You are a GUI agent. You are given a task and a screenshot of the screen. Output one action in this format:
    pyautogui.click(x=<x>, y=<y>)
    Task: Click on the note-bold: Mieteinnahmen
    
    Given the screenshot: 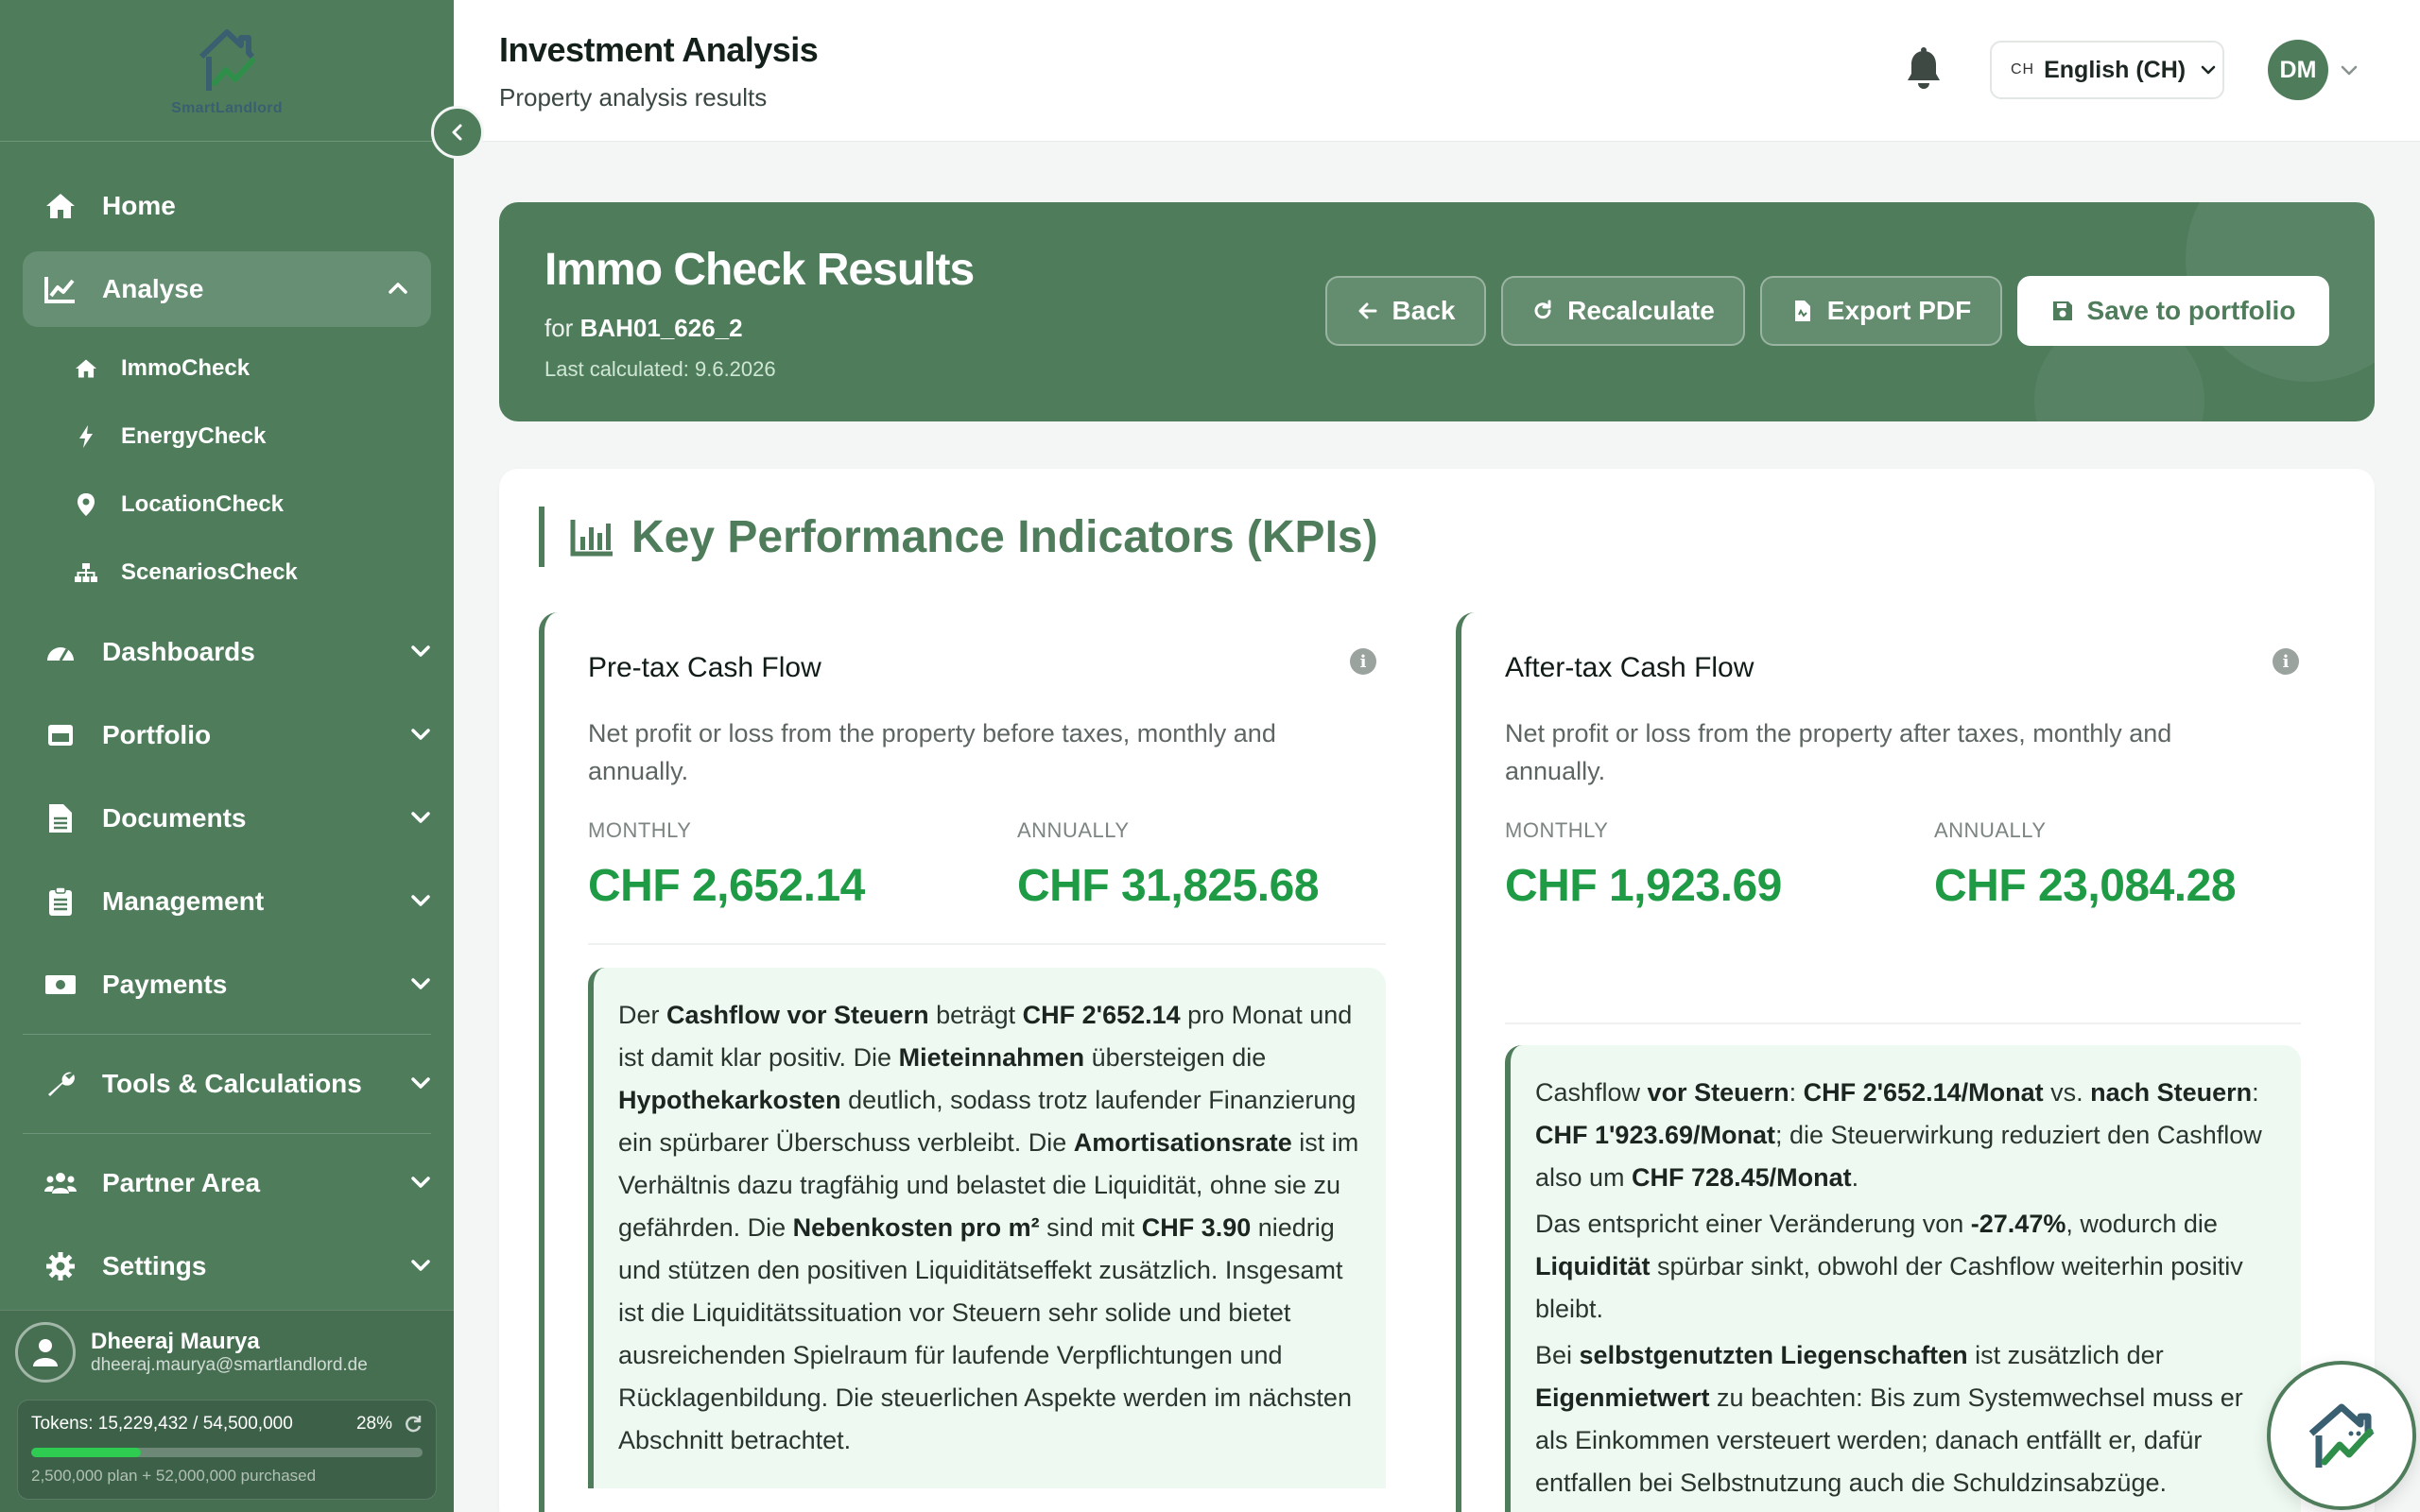 What is the action you would take?
    pyautogui.click(x=991, y=1057)
    